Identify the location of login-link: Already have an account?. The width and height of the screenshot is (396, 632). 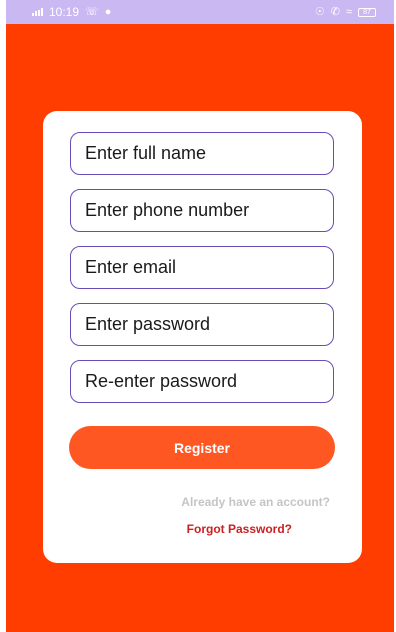
(255, 502).